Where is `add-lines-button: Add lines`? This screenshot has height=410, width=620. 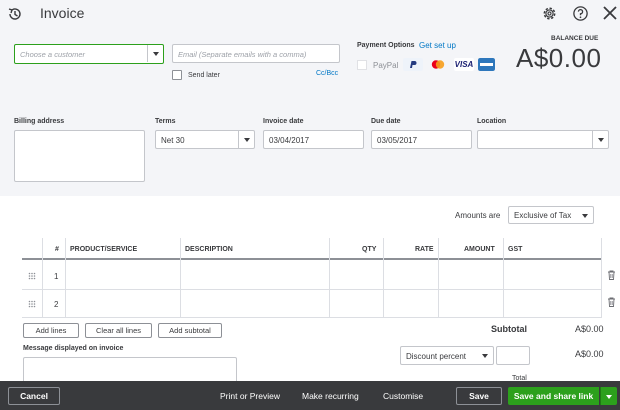
add-lines-button: Add lines is located at coordinates (51, 330).